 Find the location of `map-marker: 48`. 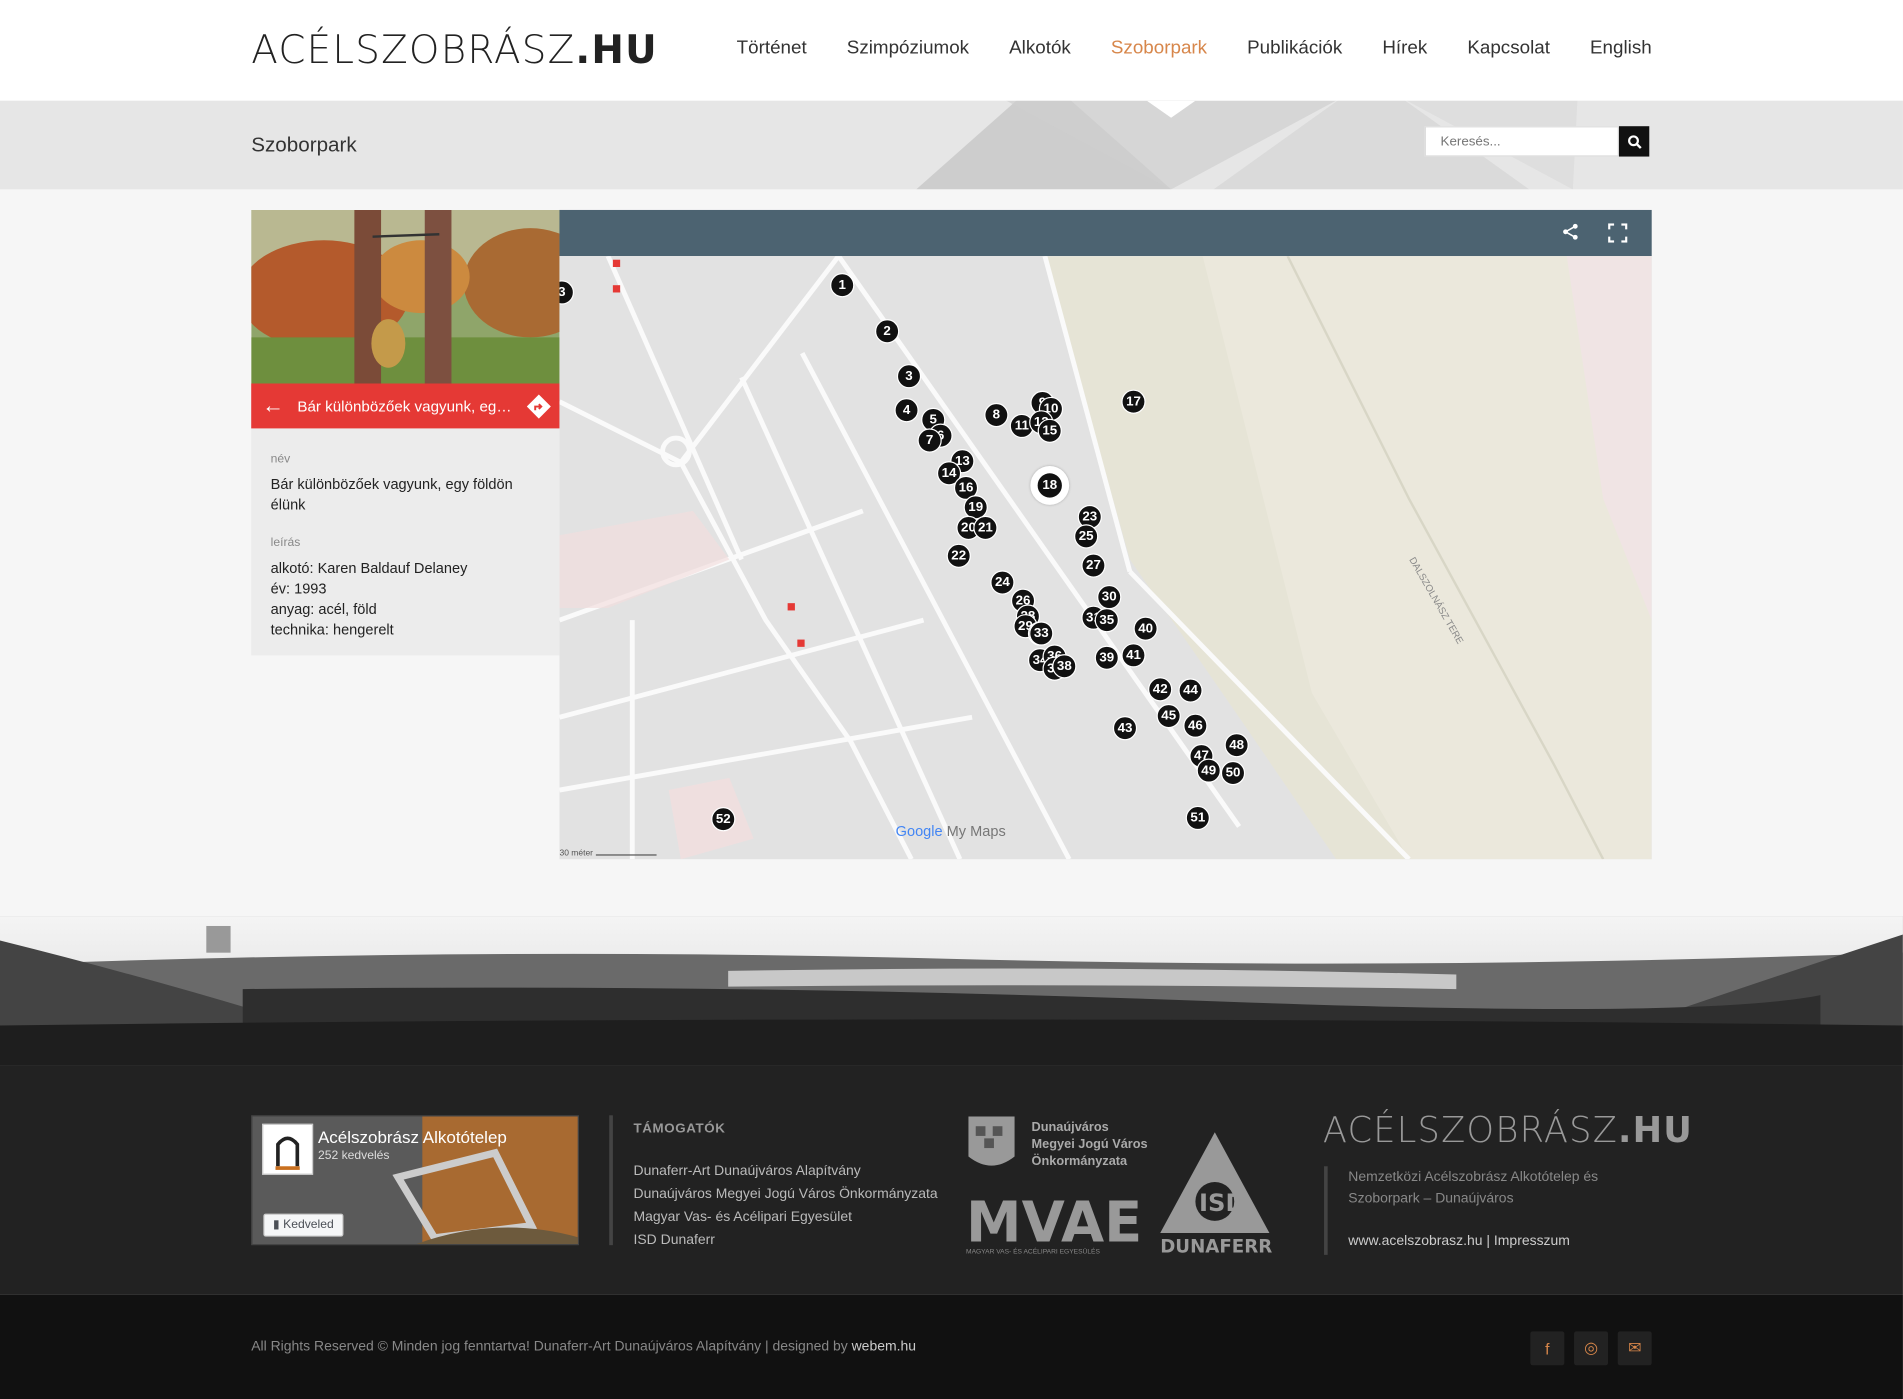

map-marker: 48 is located at coordinates (1236, 745).